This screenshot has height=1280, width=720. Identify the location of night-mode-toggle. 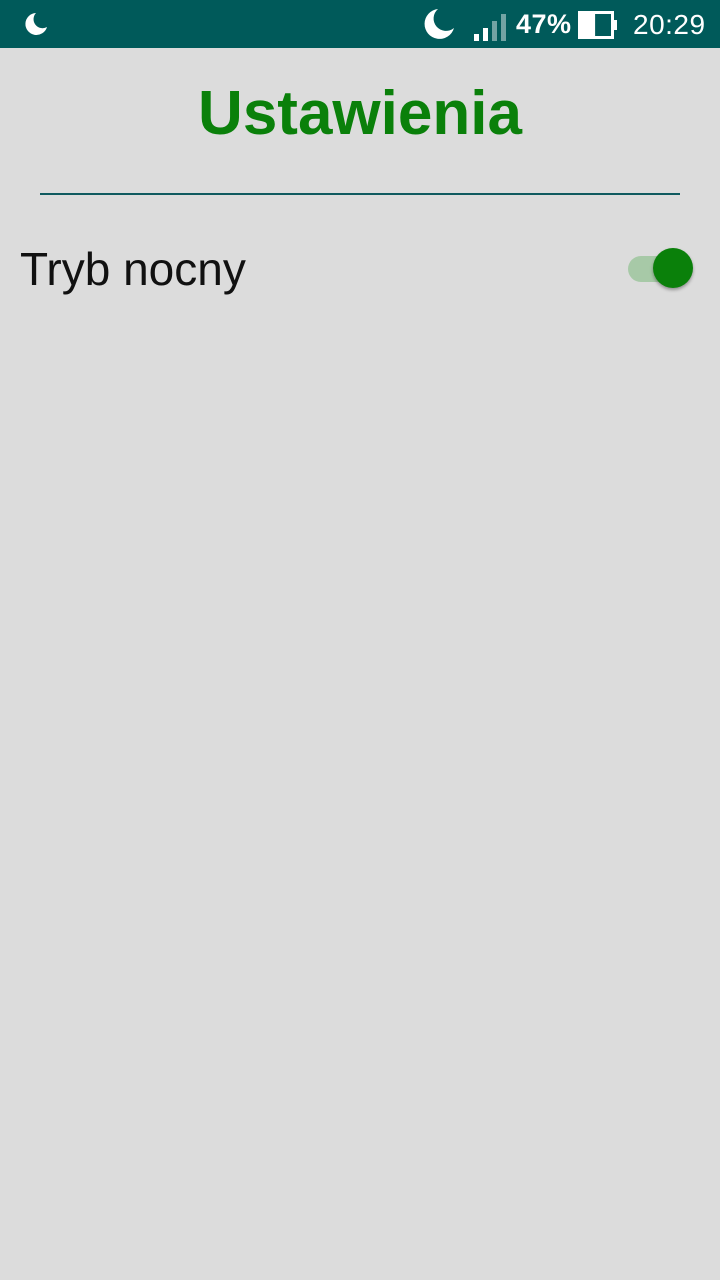
(661, 269).